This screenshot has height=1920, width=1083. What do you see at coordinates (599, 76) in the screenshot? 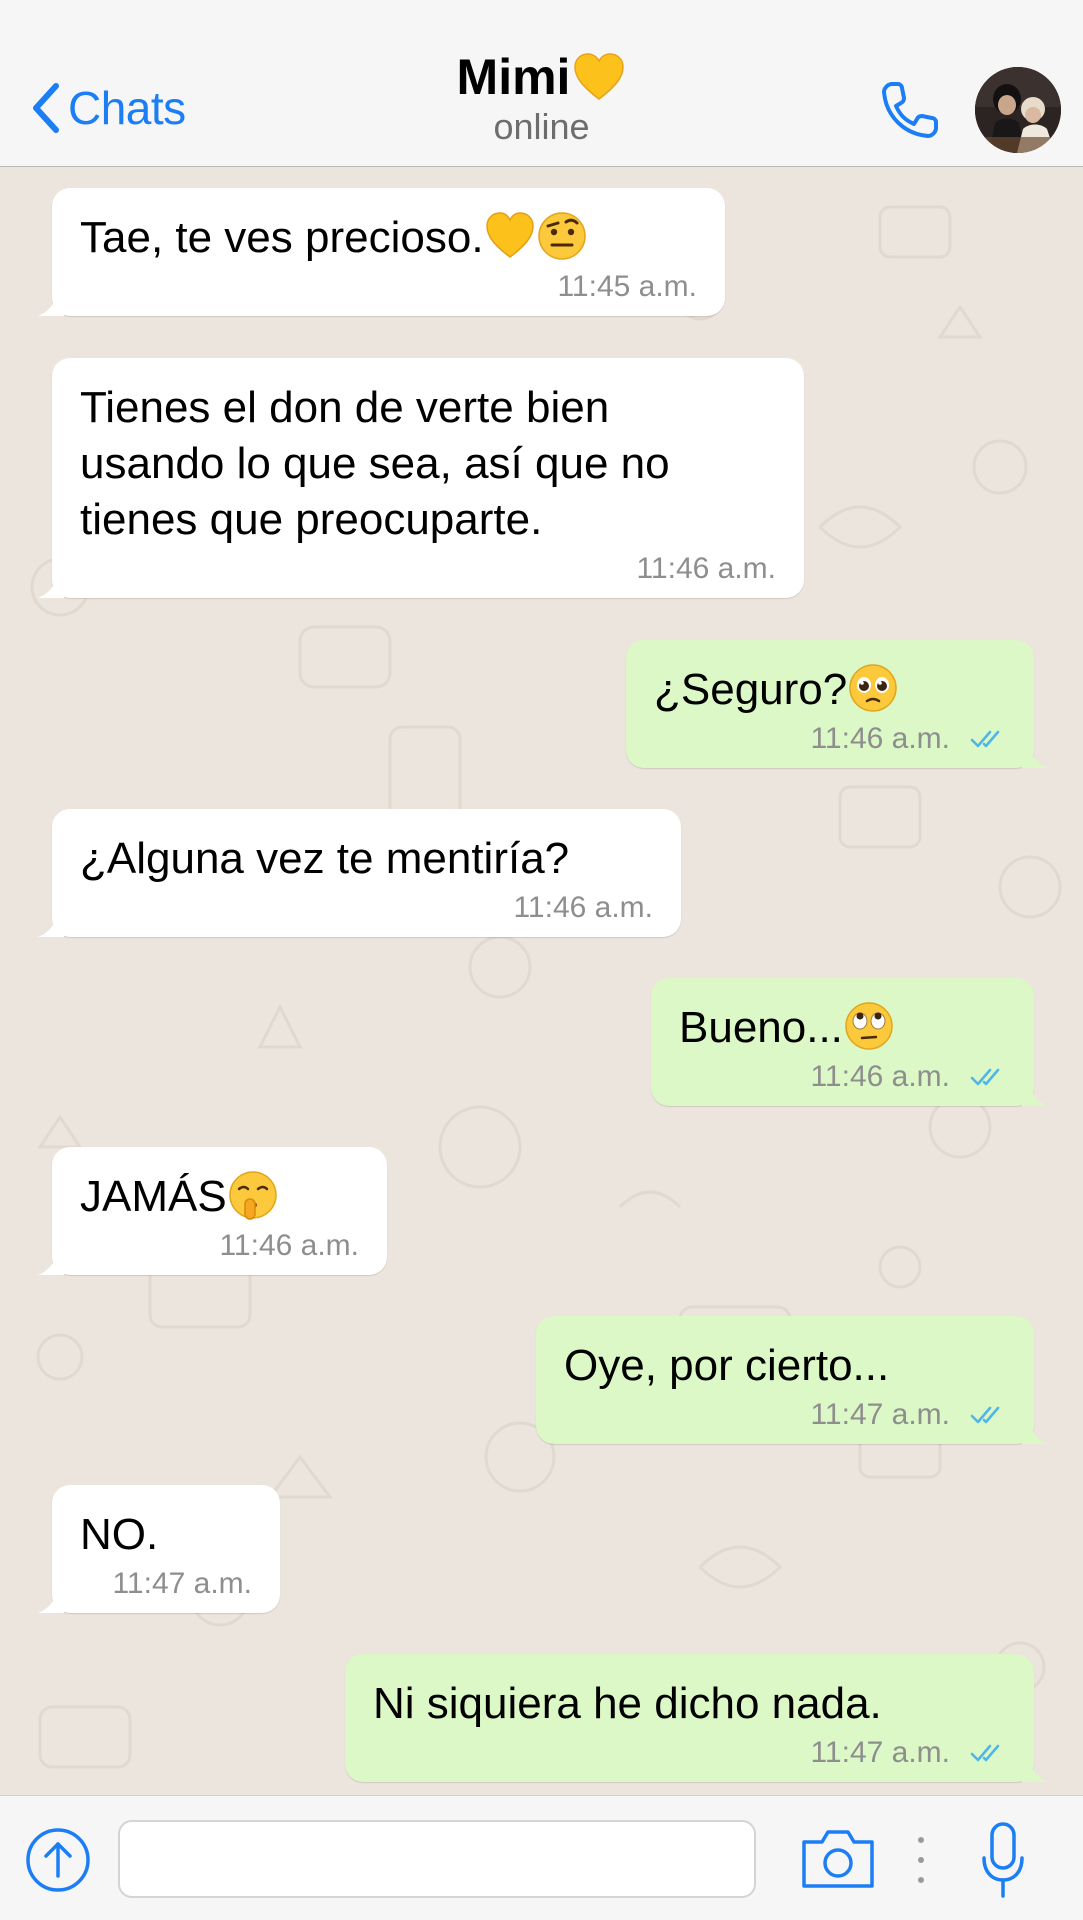
I see `yellow-heart-icon` at bounding box center [599, 76].